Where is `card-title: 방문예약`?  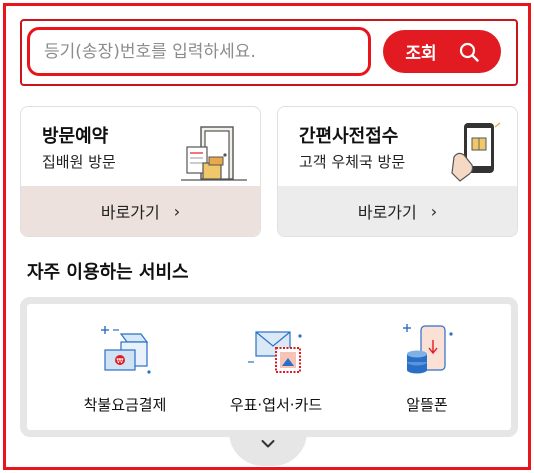 card-title: 방문예약 is located at coordinates (75, 136).